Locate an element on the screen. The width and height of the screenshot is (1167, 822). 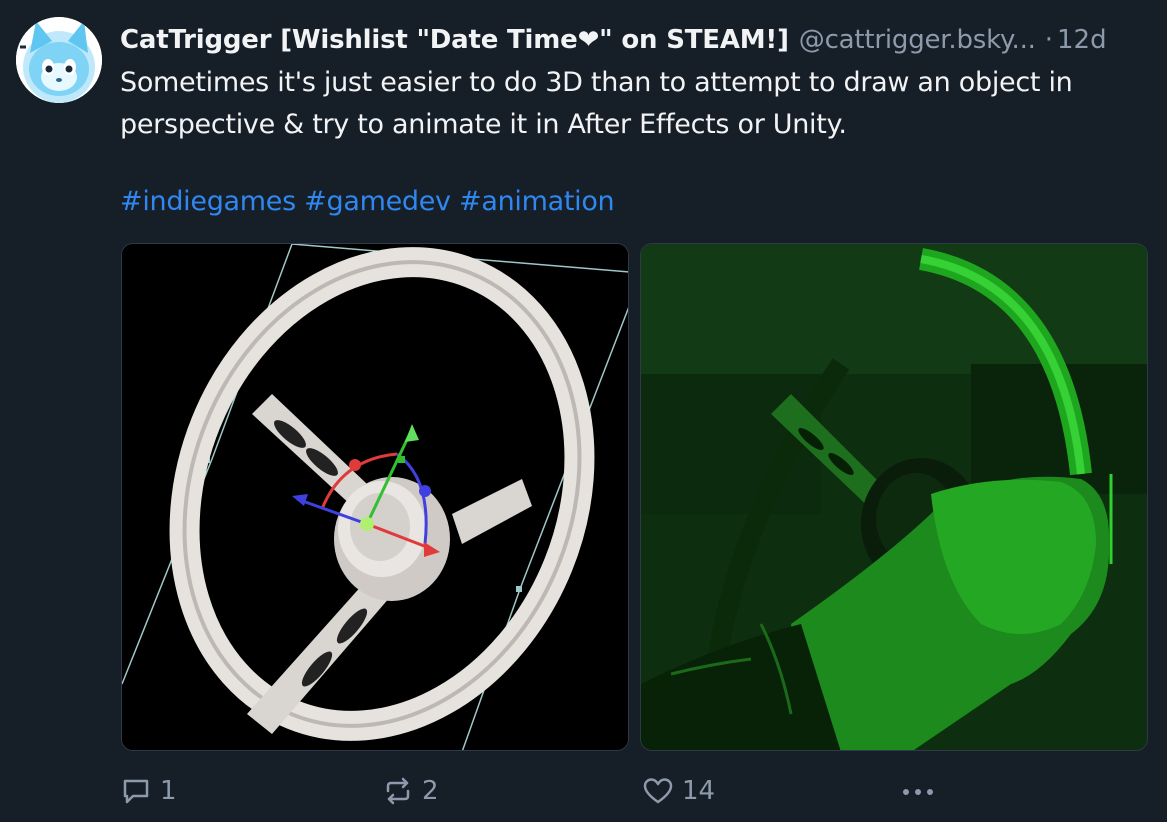
like-button: 14 is located at coordinates (678, 791).